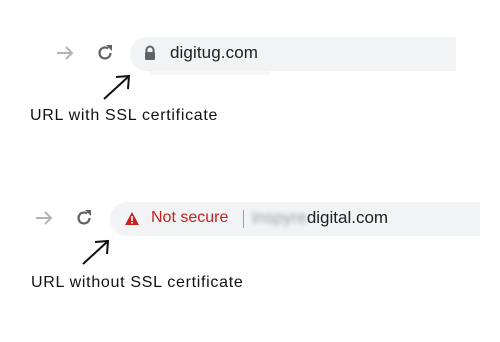  I want to click on url-text: inspyredigital.com, so click(320, 218).